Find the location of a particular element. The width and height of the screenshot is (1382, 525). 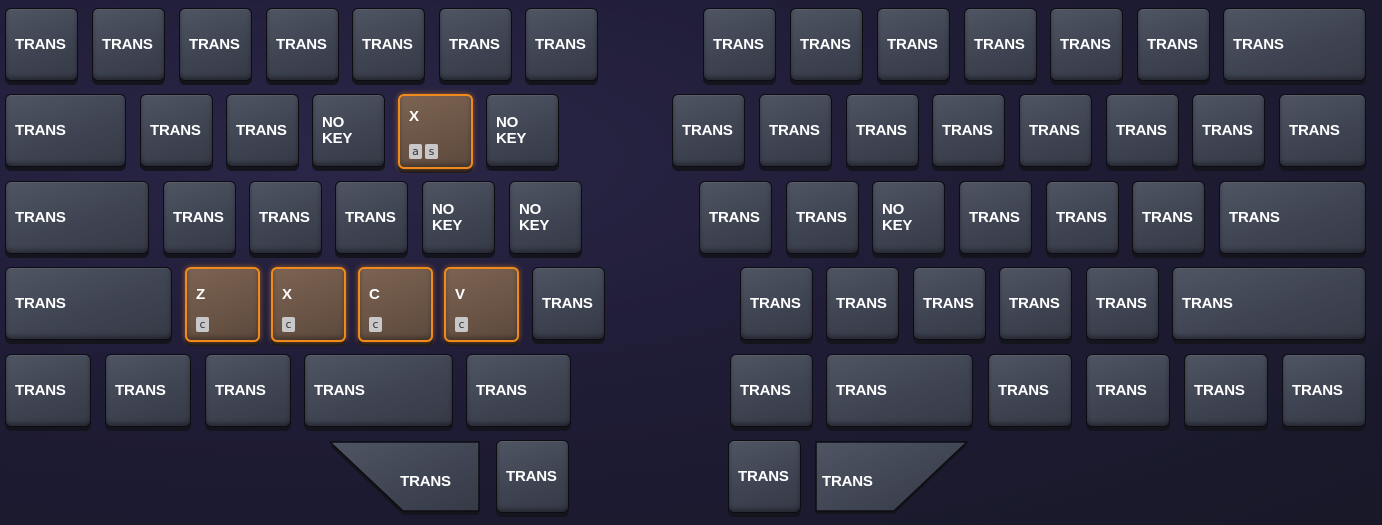

left-r1-key-1: TRANS is located at coordinates (41, 44).